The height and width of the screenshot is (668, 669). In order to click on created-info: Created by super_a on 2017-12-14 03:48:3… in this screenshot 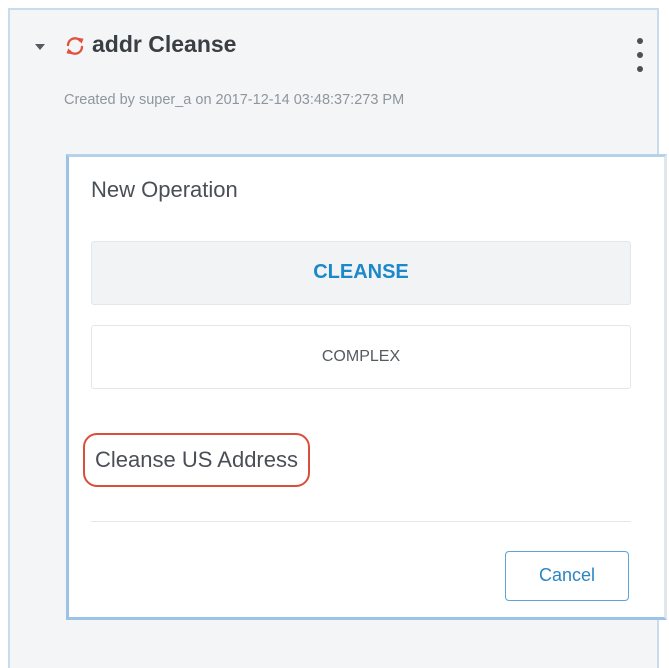, I will do `click(234, 100)`.